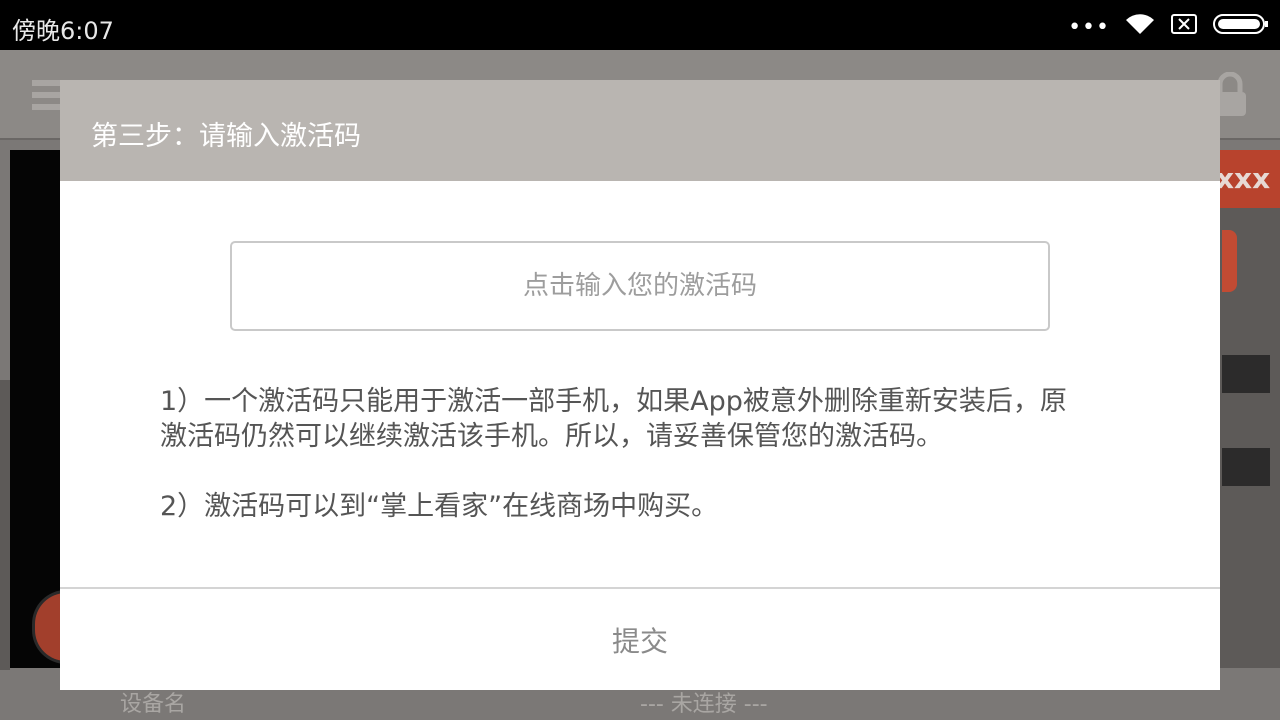  What do you see at coordinates (704, 704) in the screenshot?
I see `connection-status: --- 未连接 ---` at bounding box center [704, 704].